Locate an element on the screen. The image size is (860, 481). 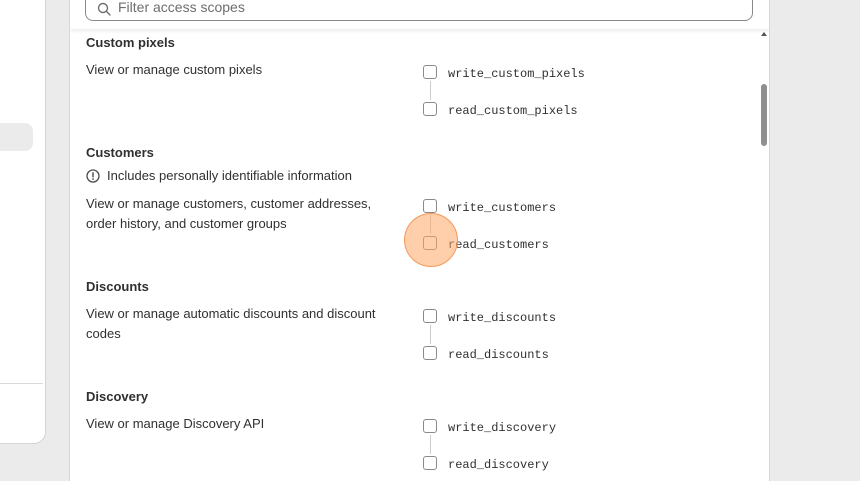
search-header: Filter access scopes is located at coordinates (419, 14).